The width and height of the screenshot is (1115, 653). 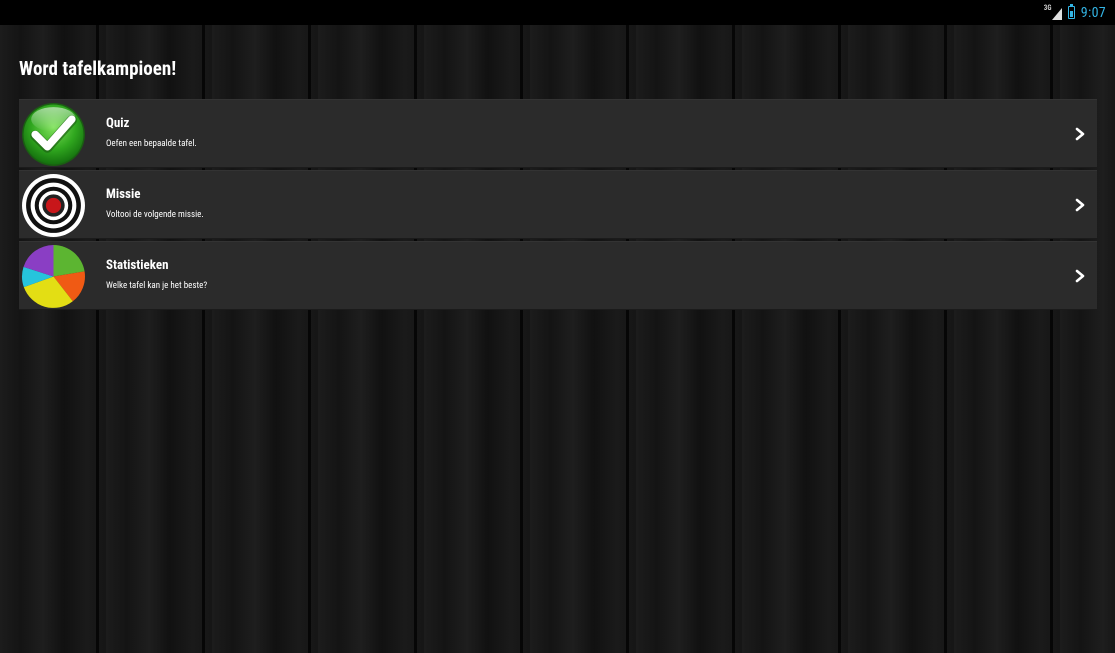 I want to click on page-title: Word tafelkampioen!, so click(x=98, y=68).